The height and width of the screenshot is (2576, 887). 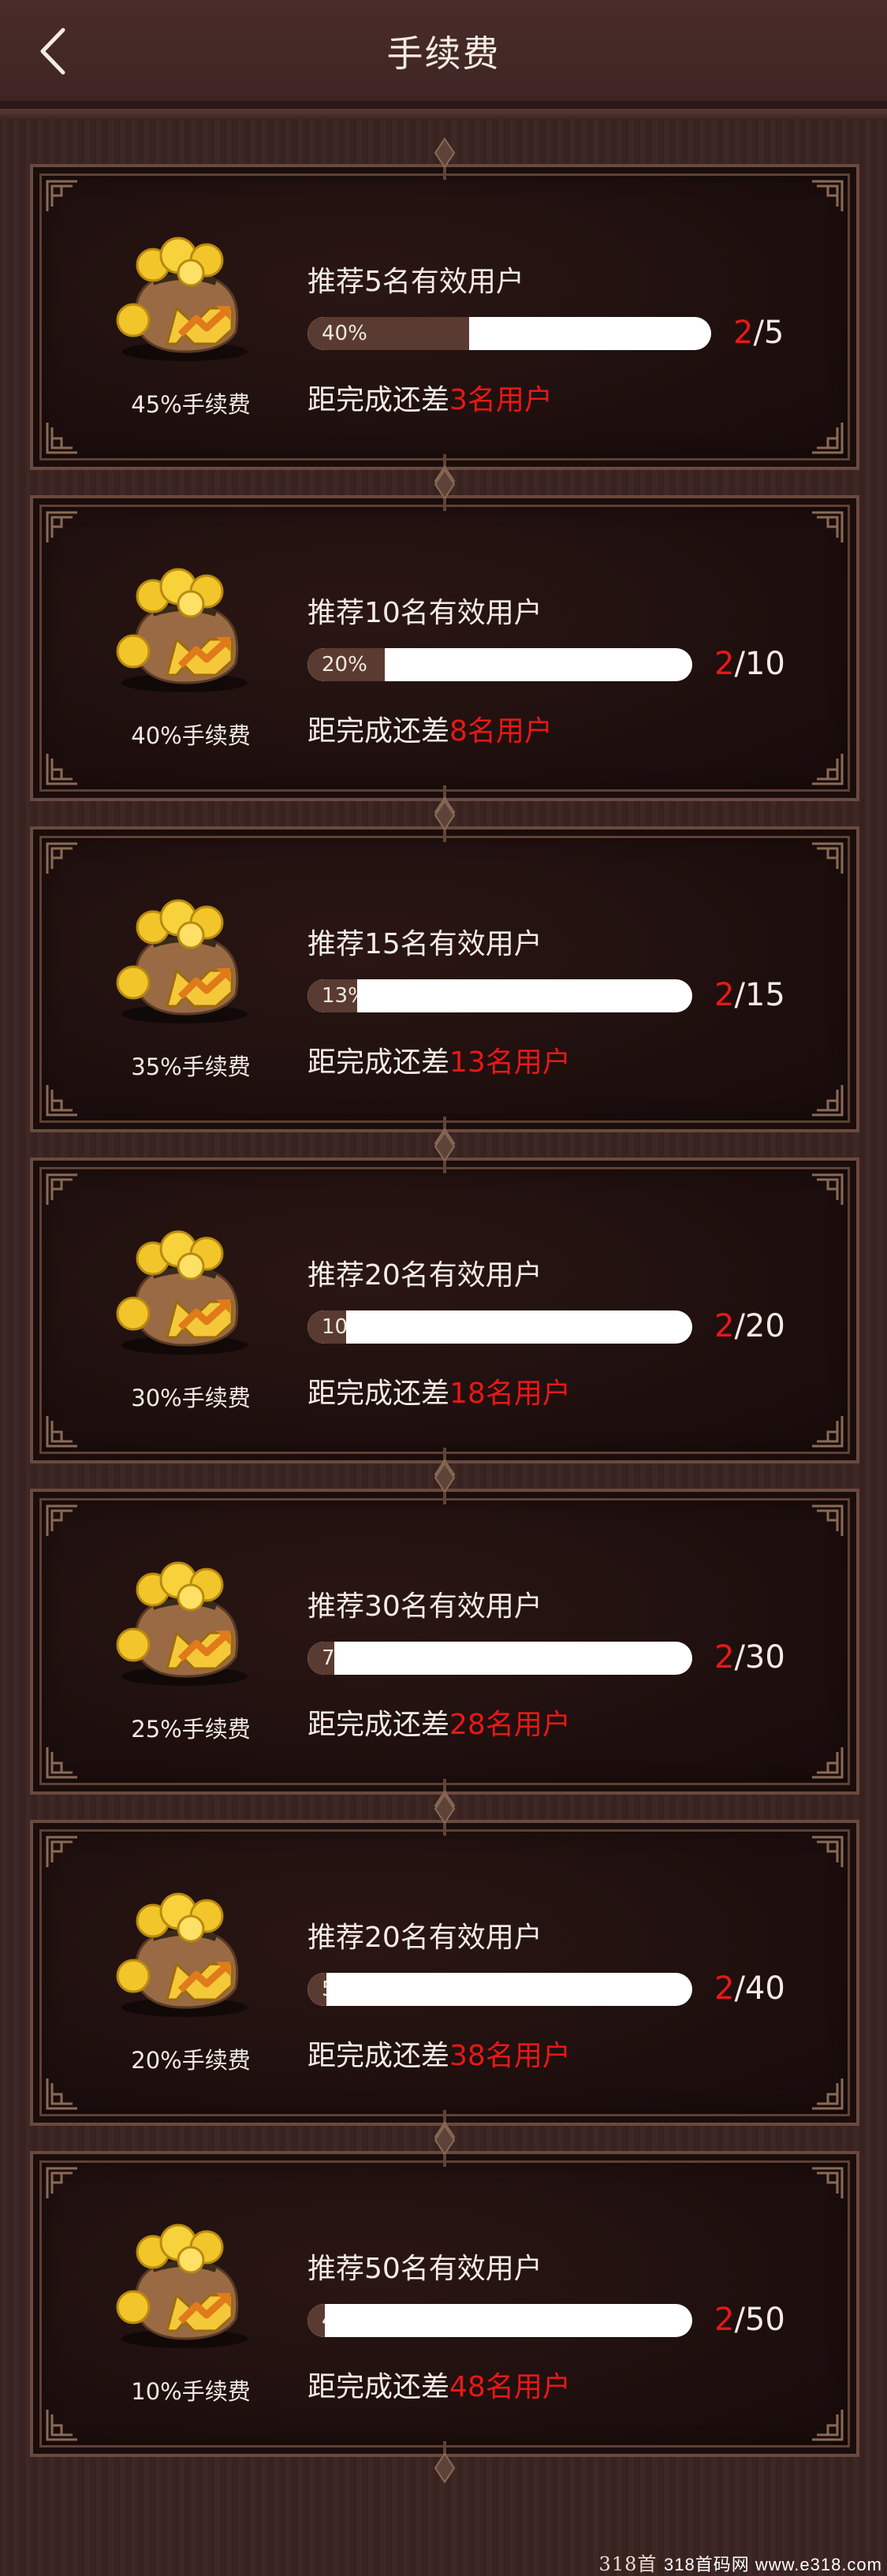 I want to click on progress-row: 5% 2/40, so click(x=559, y=1987).